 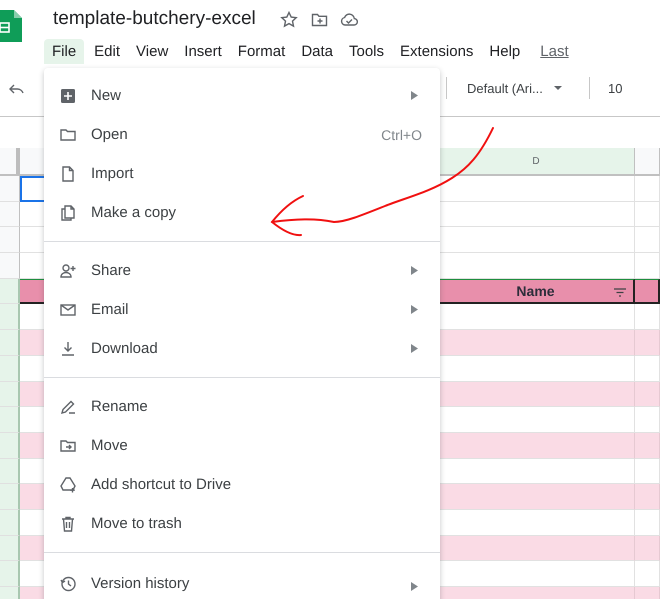 What do you see at coordinates (554, 51) in the screenshot?
I see `last-edit-link: Last` at bounding box center [554, 51].